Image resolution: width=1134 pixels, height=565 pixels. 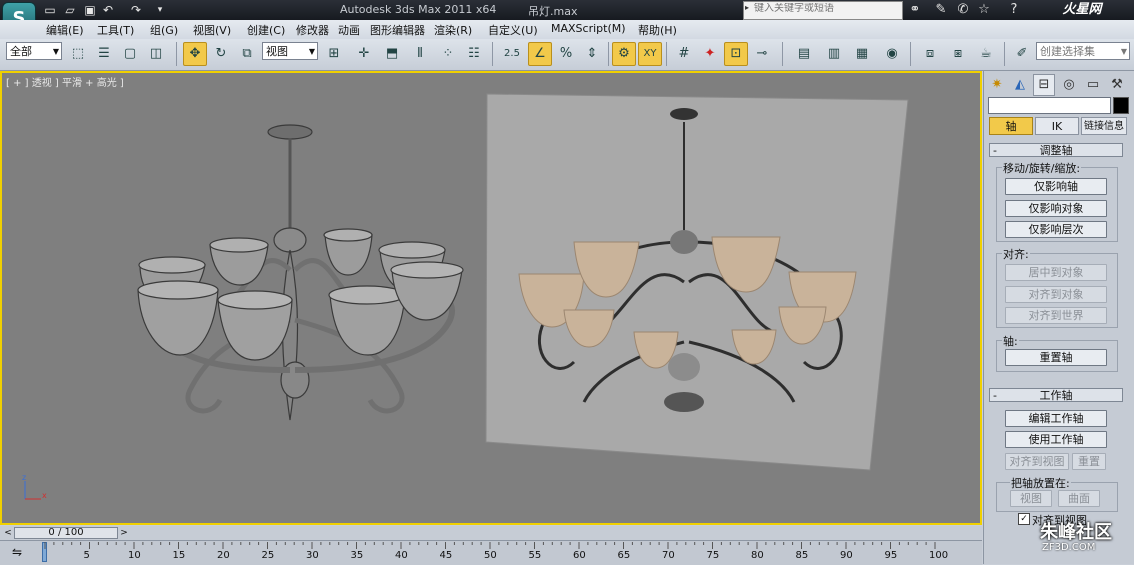 I want to click on percent-snap-icon: %, so click(x=566, y=54).